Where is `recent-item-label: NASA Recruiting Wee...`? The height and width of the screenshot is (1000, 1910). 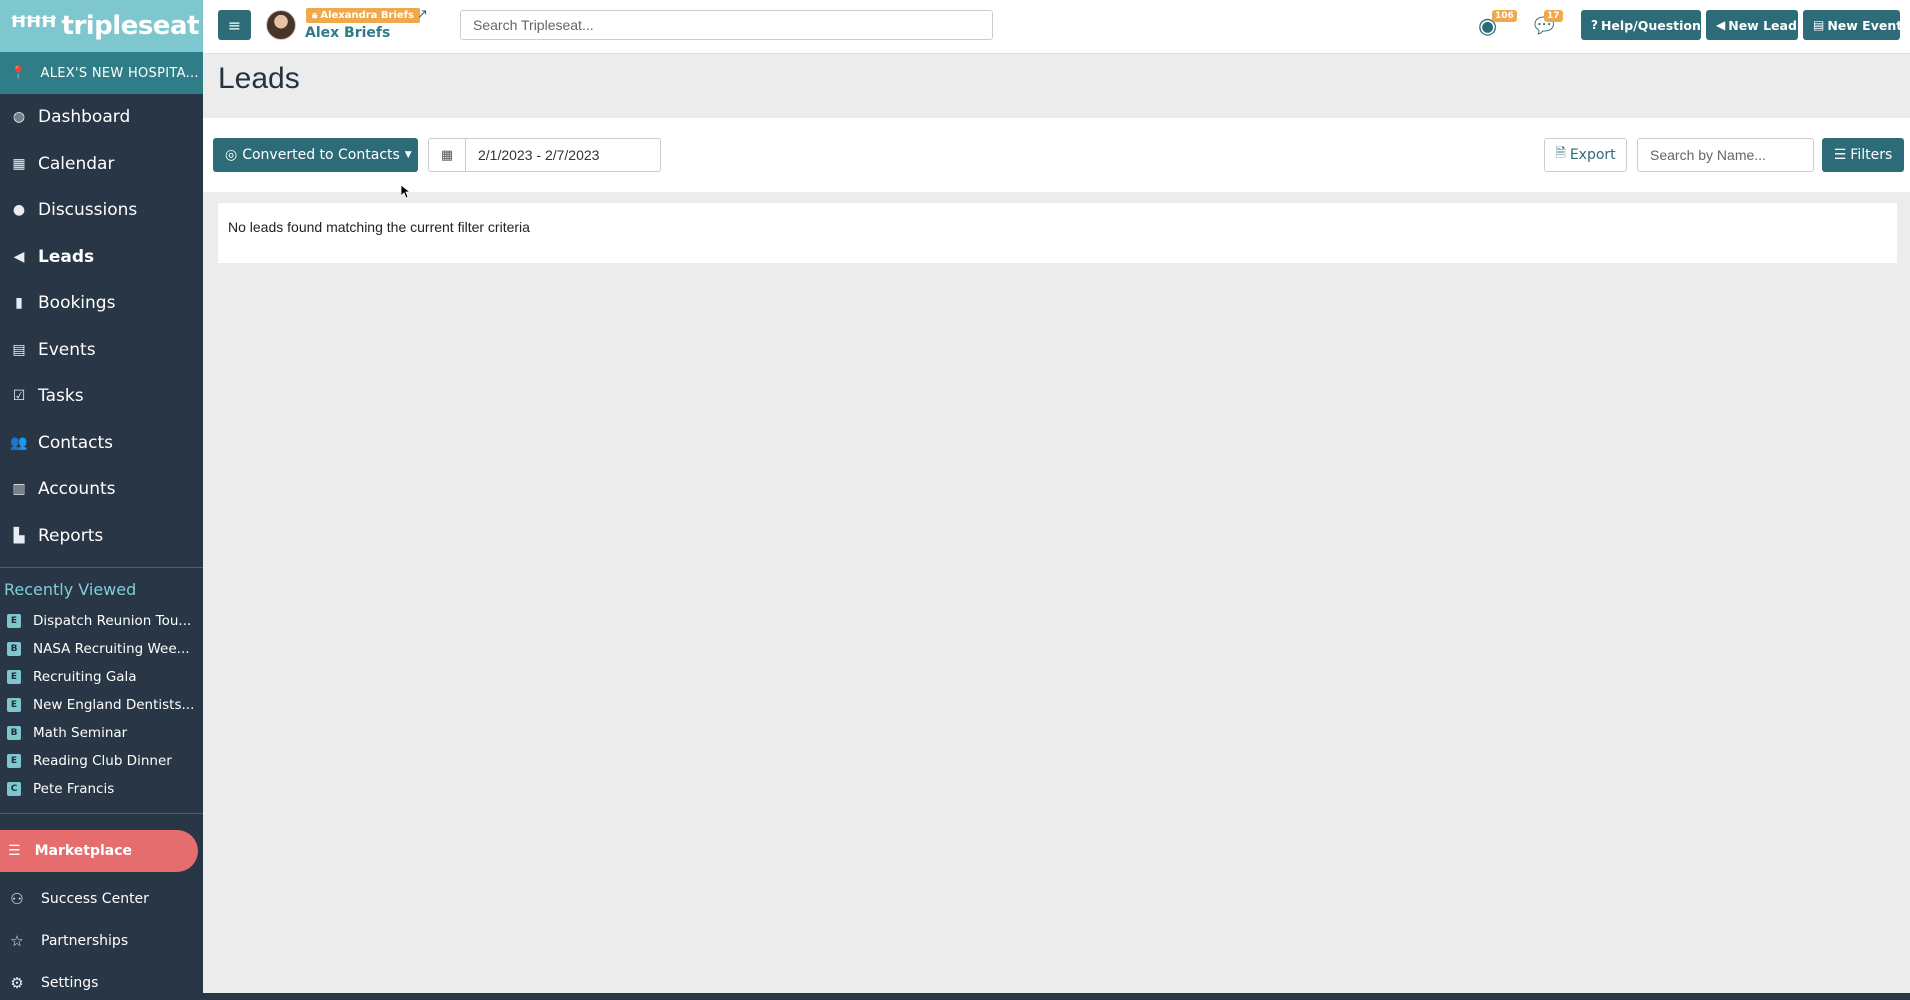
recent-item-label: NASA Recruiting Wee... is located at coordinates (111, 649).